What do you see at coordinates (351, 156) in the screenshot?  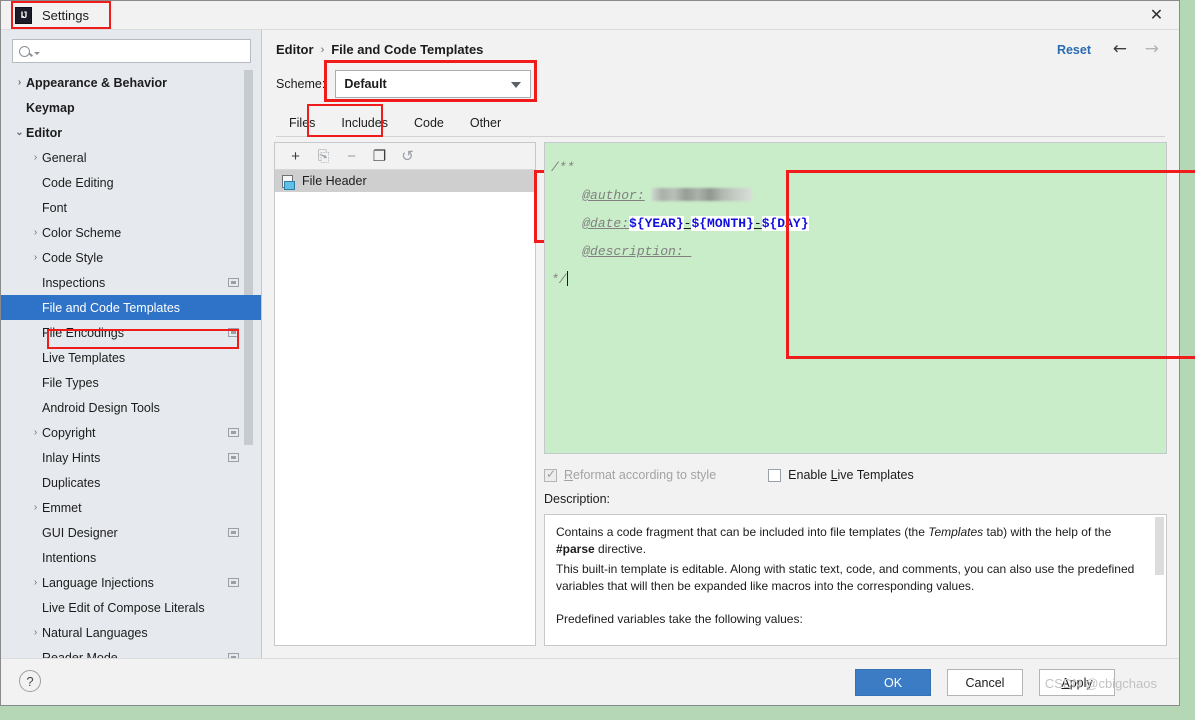 I see `remove-button: −` at bounding box center [351, 156].